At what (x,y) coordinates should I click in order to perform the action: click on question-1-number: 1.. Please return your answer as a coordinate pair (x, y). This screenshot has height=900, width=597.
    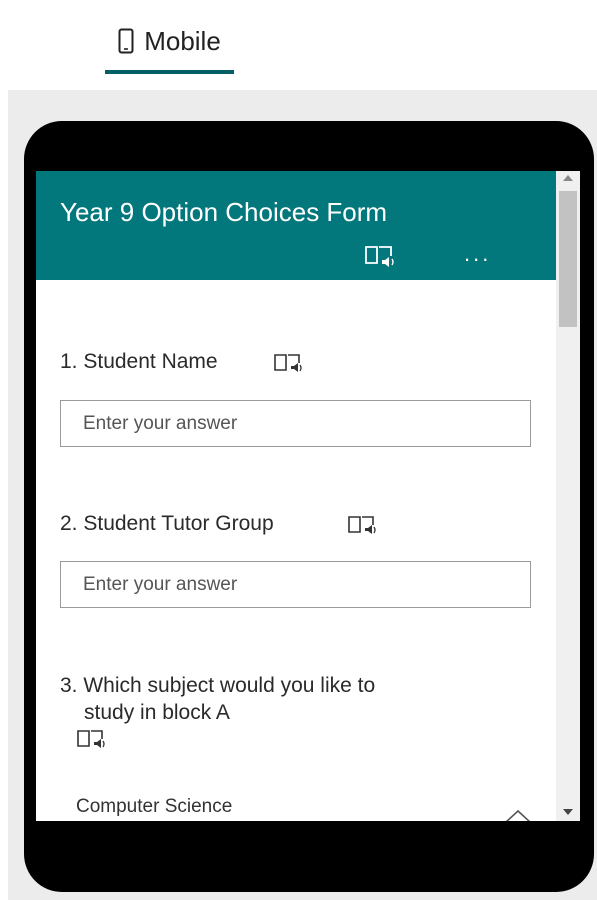
    Looking at the image, I should click on (69, 361).